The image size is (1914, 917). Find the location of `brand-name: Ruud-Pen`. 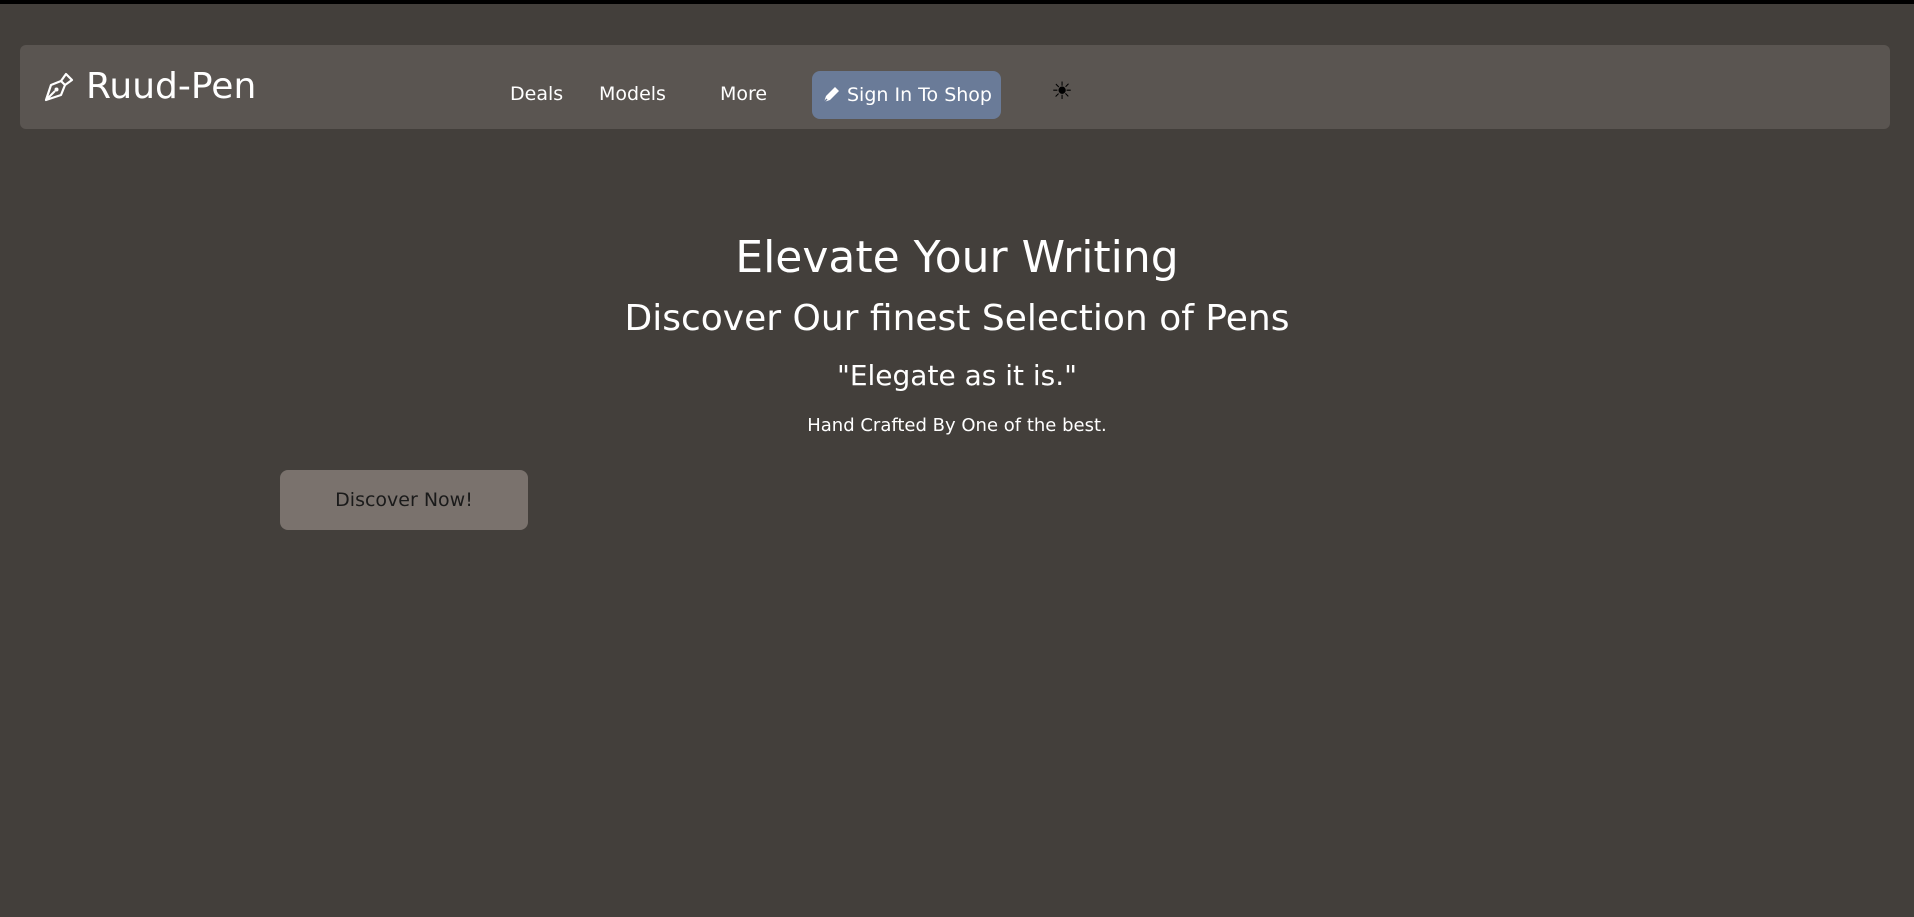

brand-name: Ruud-Pen is located at coordinates (171, 86).